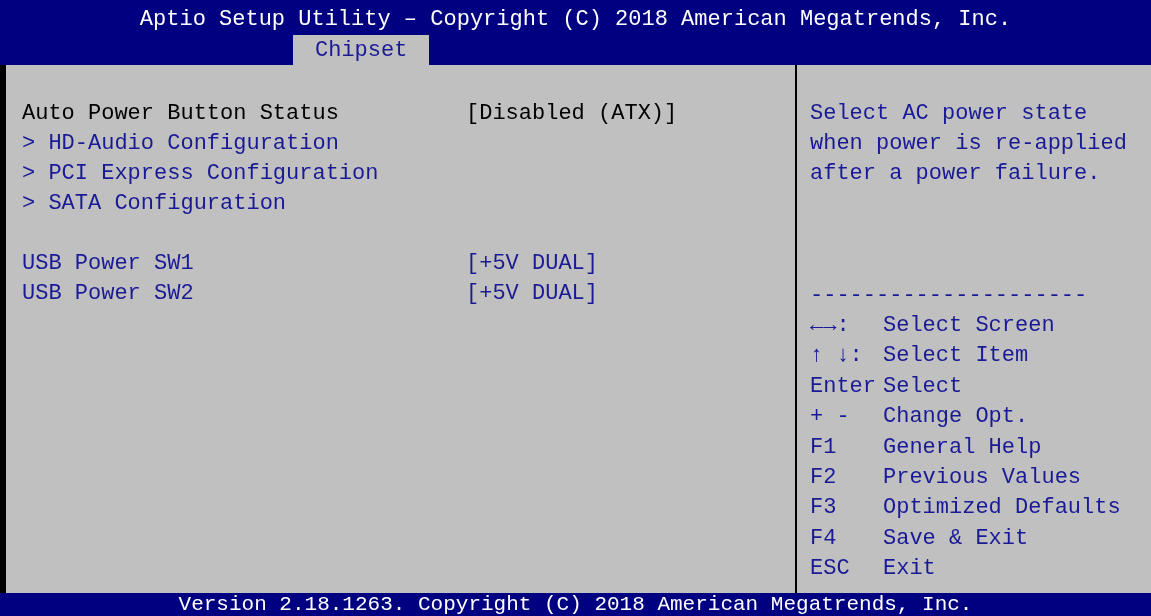  Describe the element at coordinates (1002, 508) in the screenshot. I see `key-action: Optimized Defaults` at that location.